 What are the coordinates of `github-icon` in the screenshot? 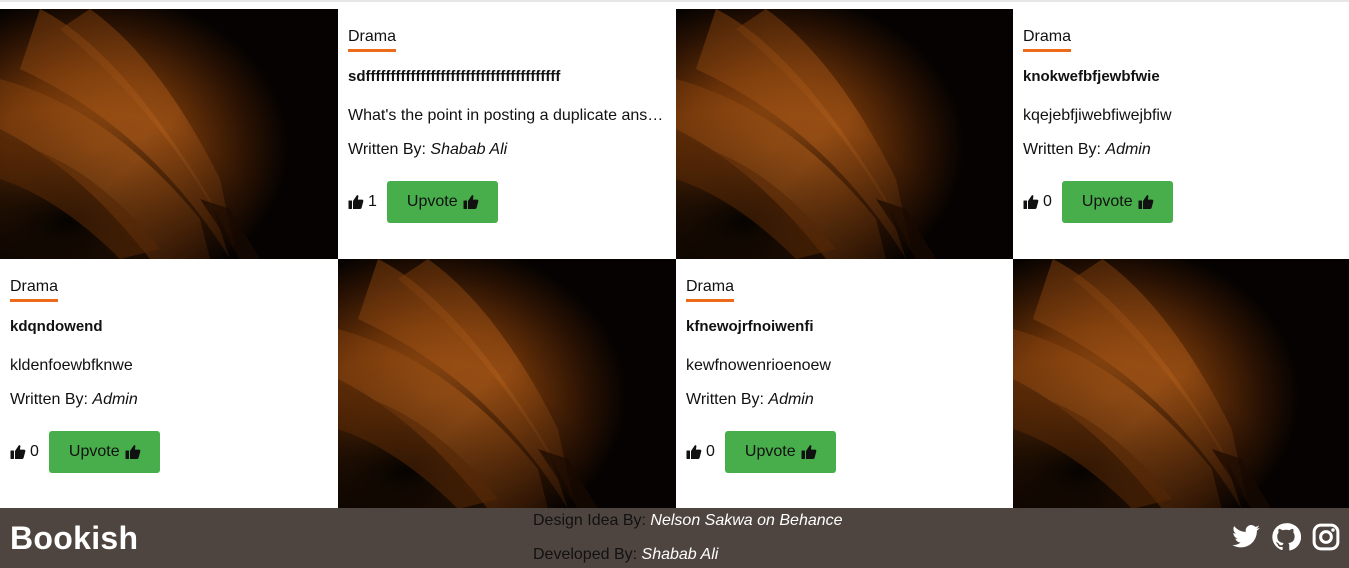 It's located at (1286, 537).